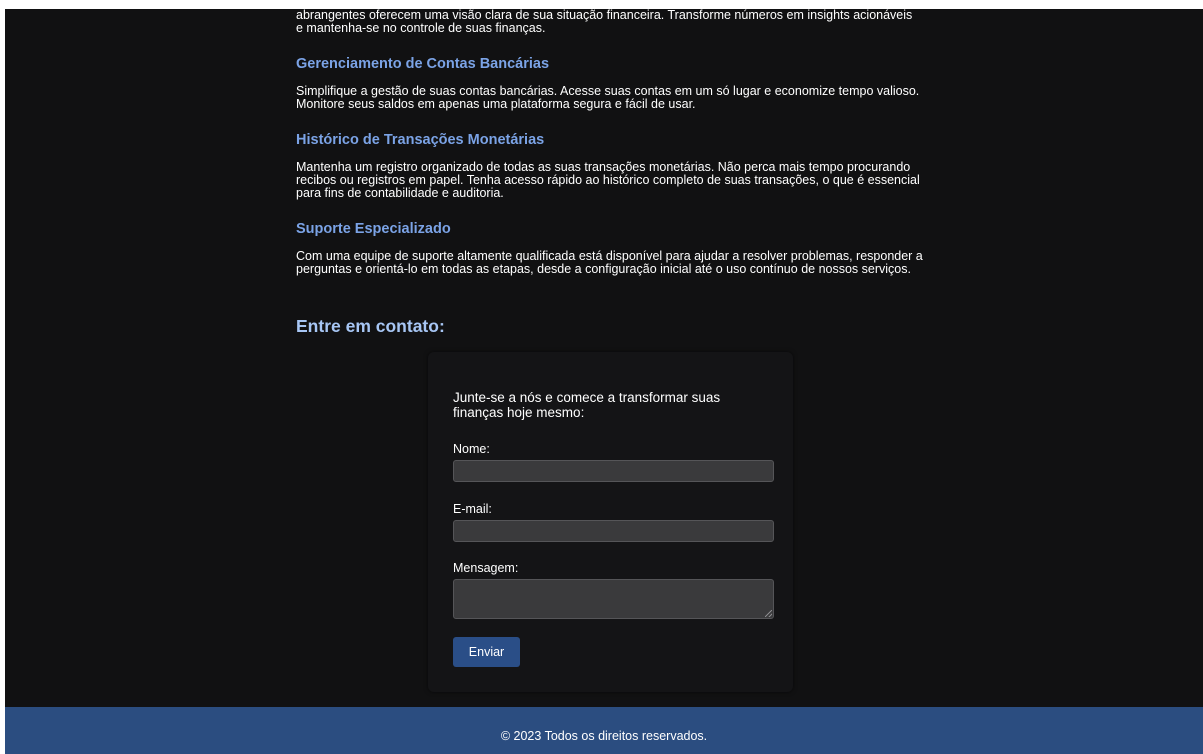  I want to click on message-field-wrapper, so click(610, 599).